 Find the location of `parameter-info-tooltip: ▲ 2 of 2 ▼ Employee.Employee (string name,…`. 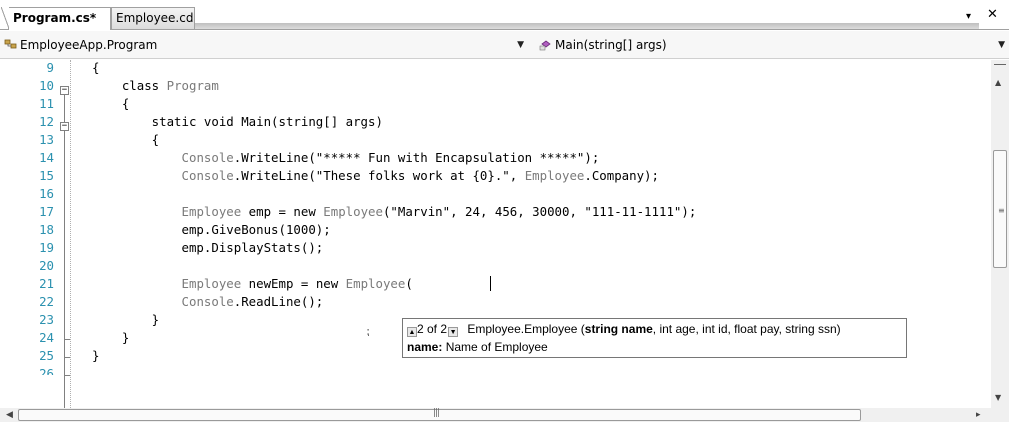

parameter-info-tooltip: ▲ 2 of 2 ▼ Employee.Employee (string name,… is located at coordinates (654, 338).